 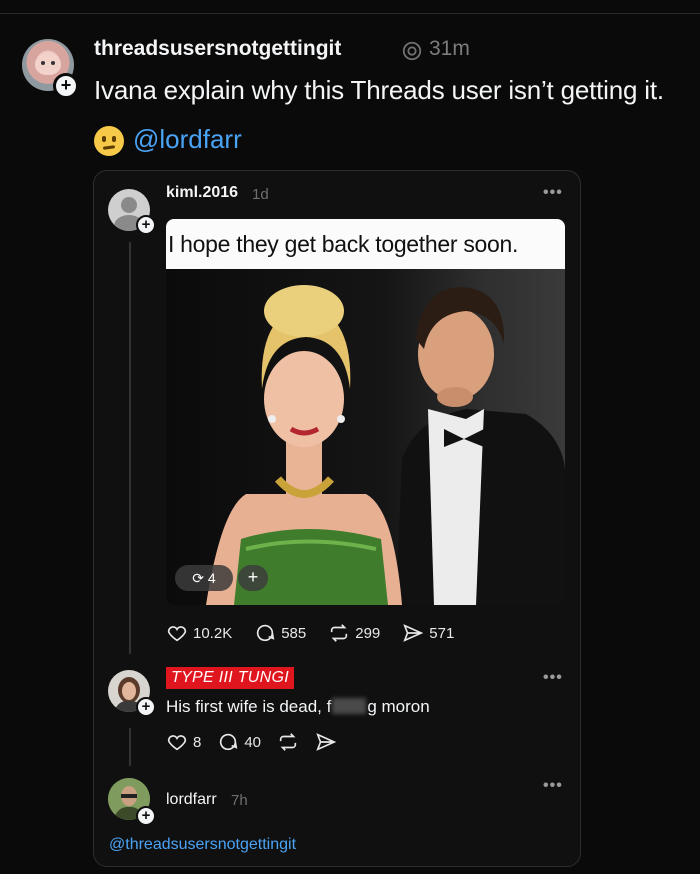 I want to click on top-divider, so click(x=350, y=13).